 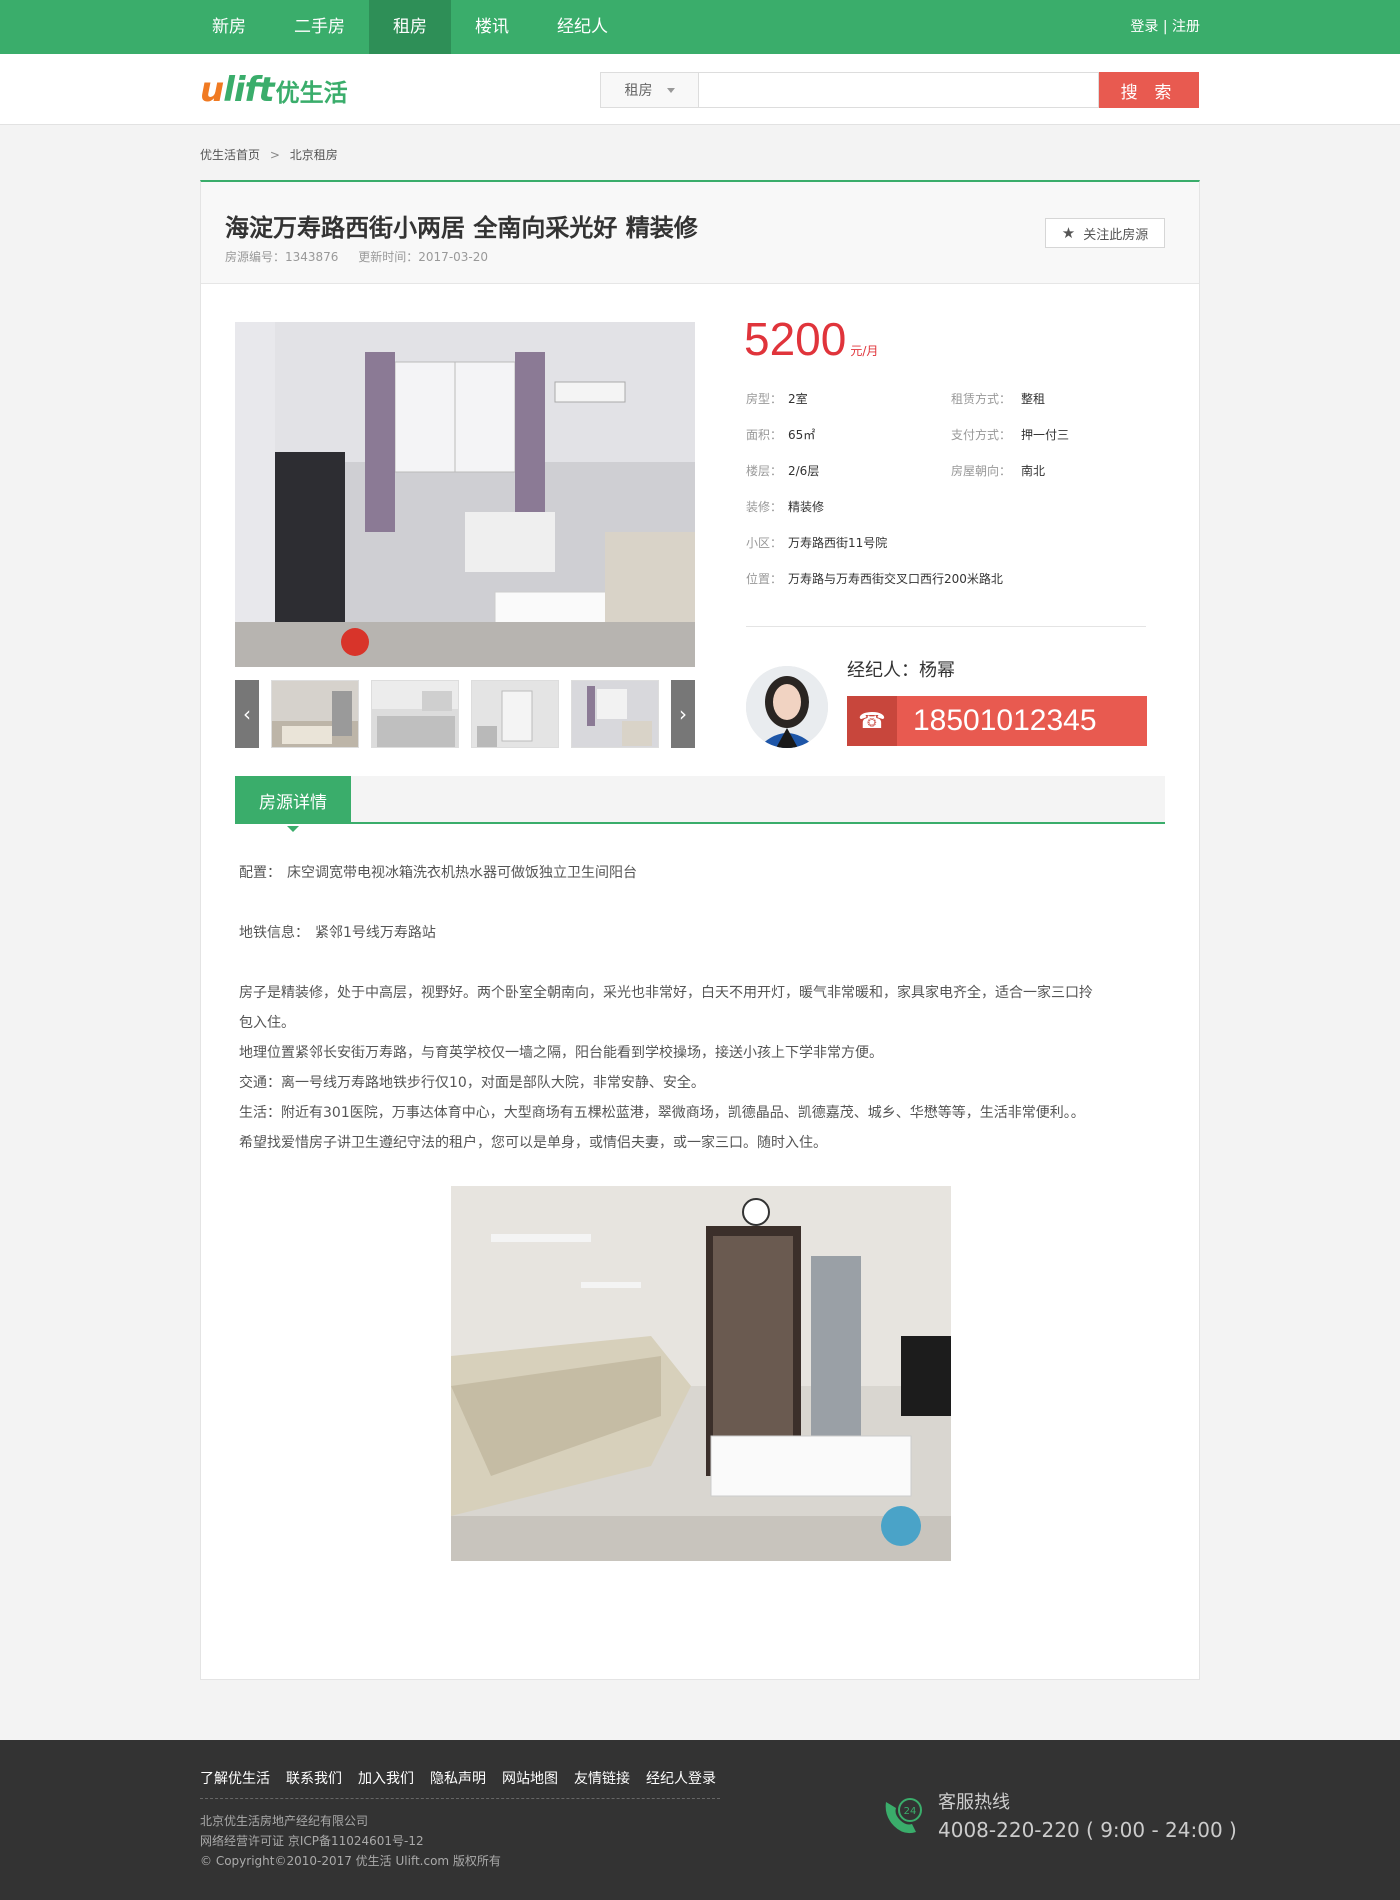 I want to click on login-link: 登录, so click(x=1144, y=27).